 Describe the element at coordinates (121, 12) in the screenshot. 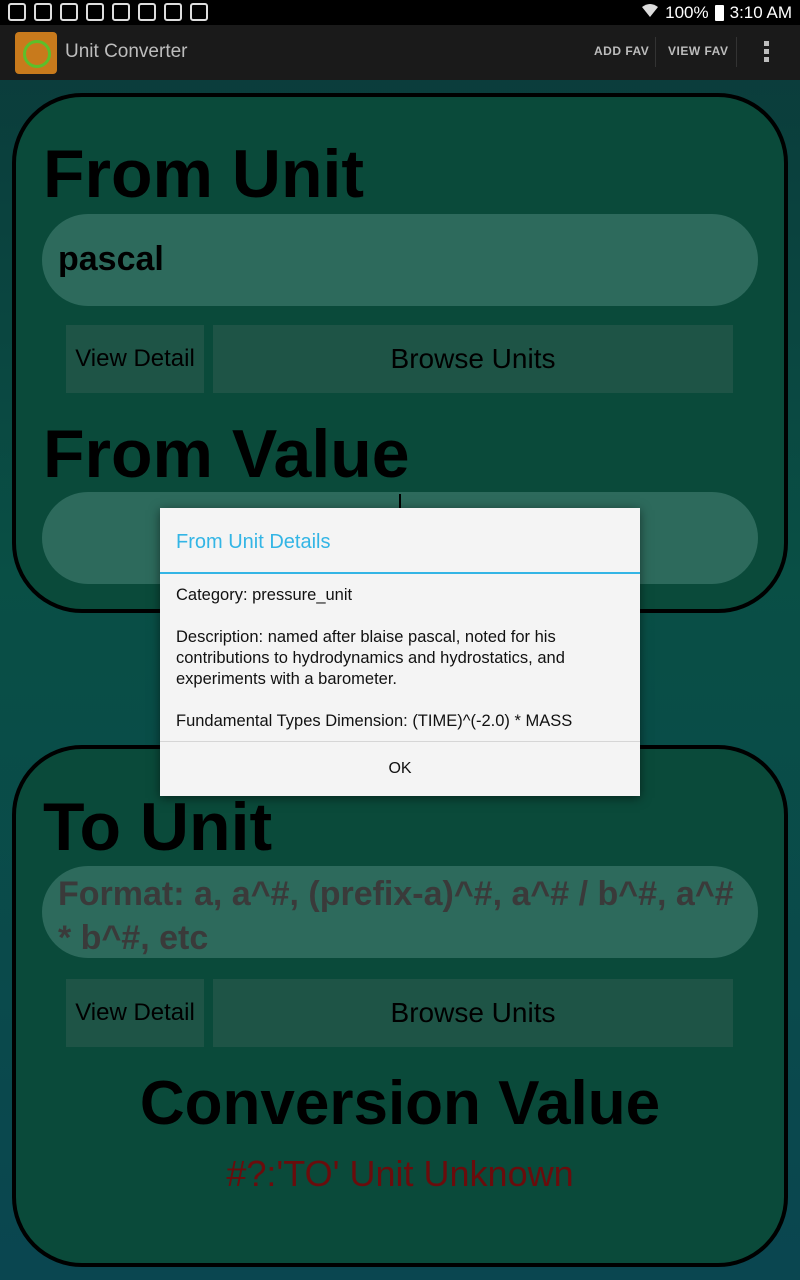

I see `image-icon` at that location.